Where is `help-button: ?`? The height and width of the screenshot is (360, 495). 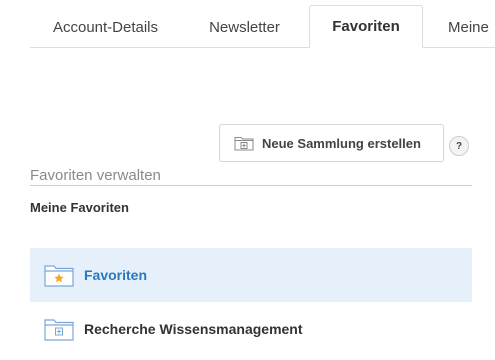 help-button: ? is located at coordinates (459, 146).